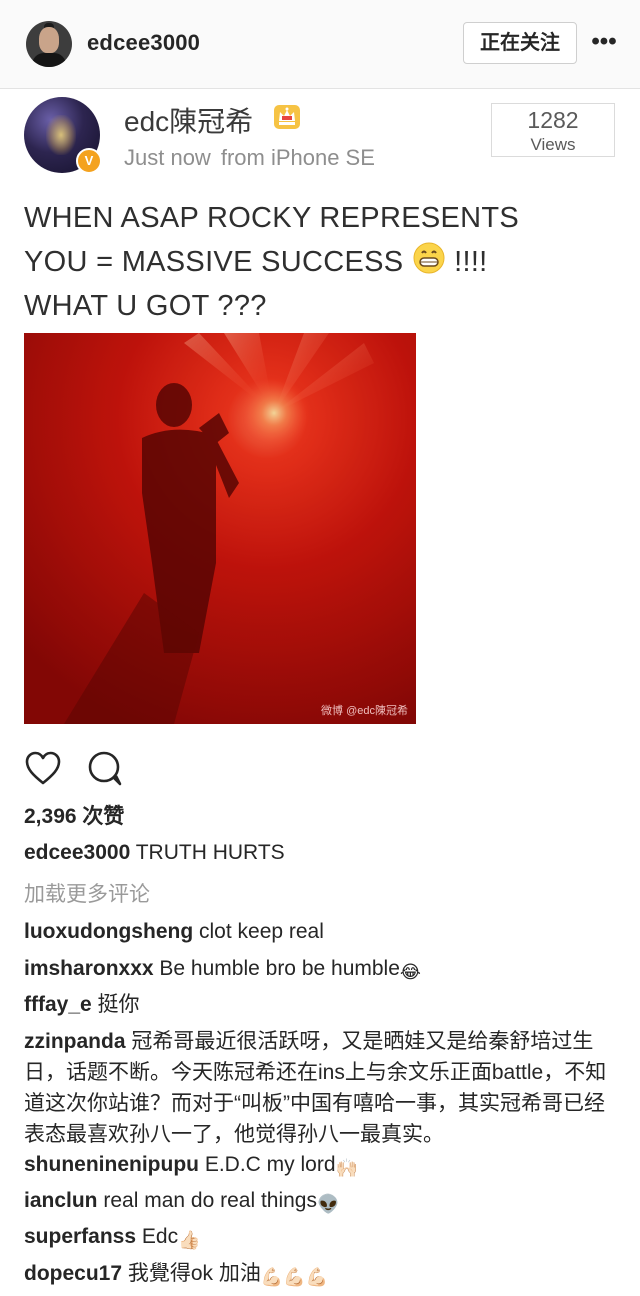 This screenshot has height=1296, width=640. What do you see at coordinates (118, 1004) in the screenshot?
I see `comment-text: 挺你` at bounding box center [118, 1004].